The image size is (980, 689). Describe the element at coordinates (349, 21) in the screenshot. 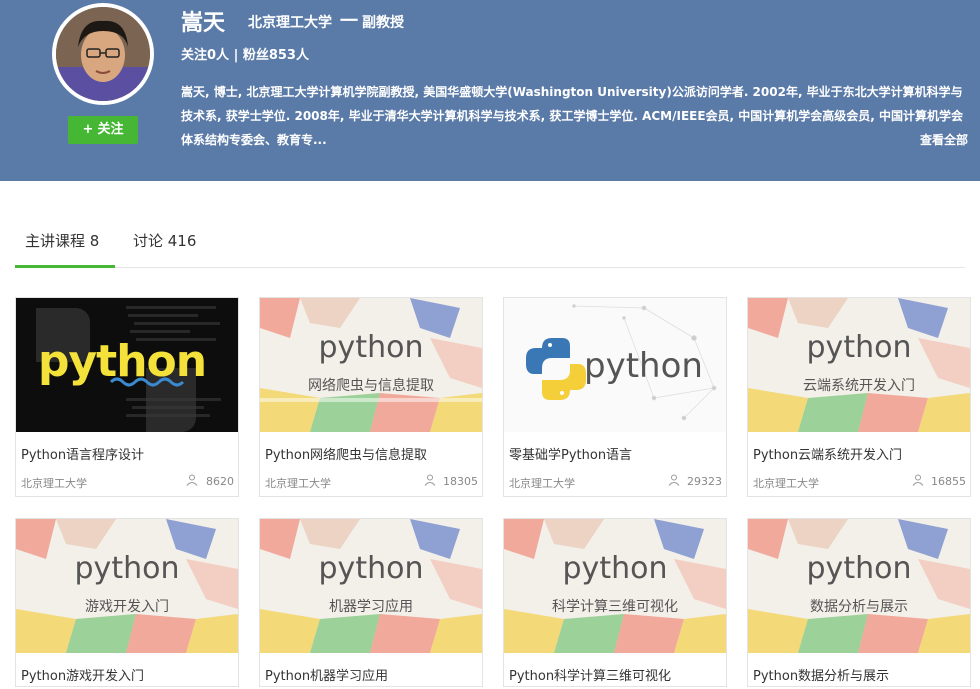

I see `title-separator: 一` at that location.